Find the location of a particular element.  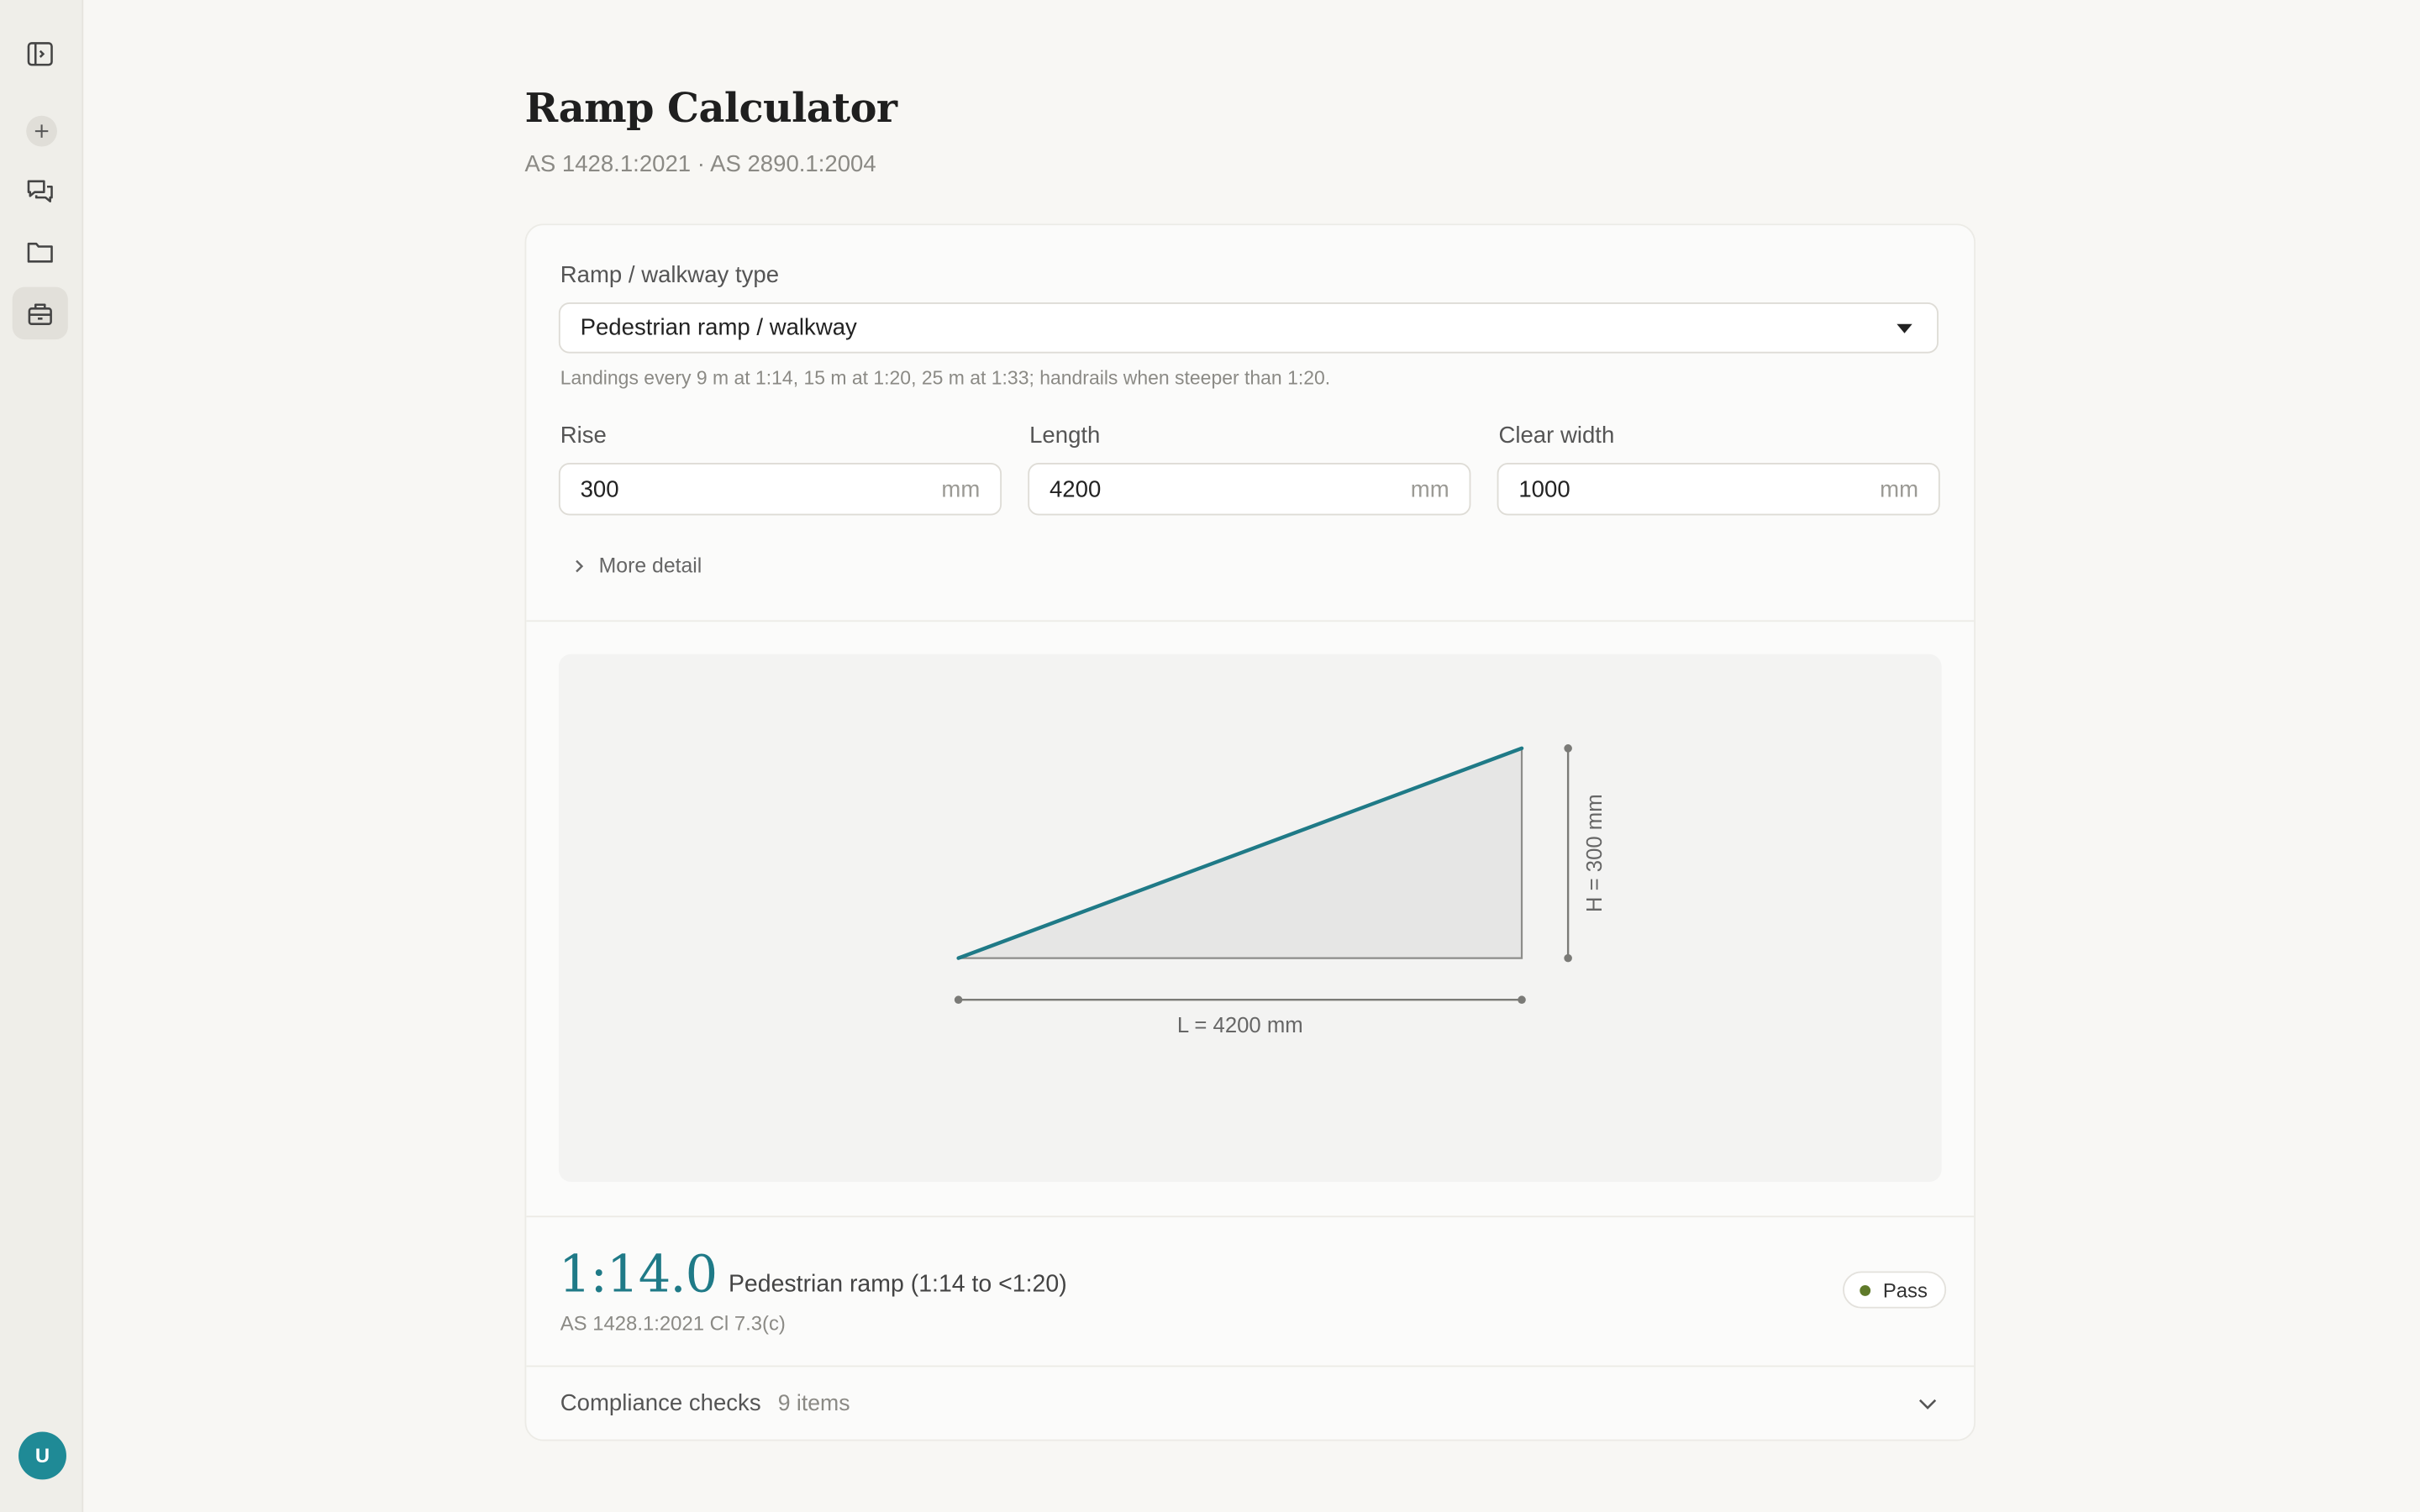

avatar: U is located at coordinates (42, 1455).